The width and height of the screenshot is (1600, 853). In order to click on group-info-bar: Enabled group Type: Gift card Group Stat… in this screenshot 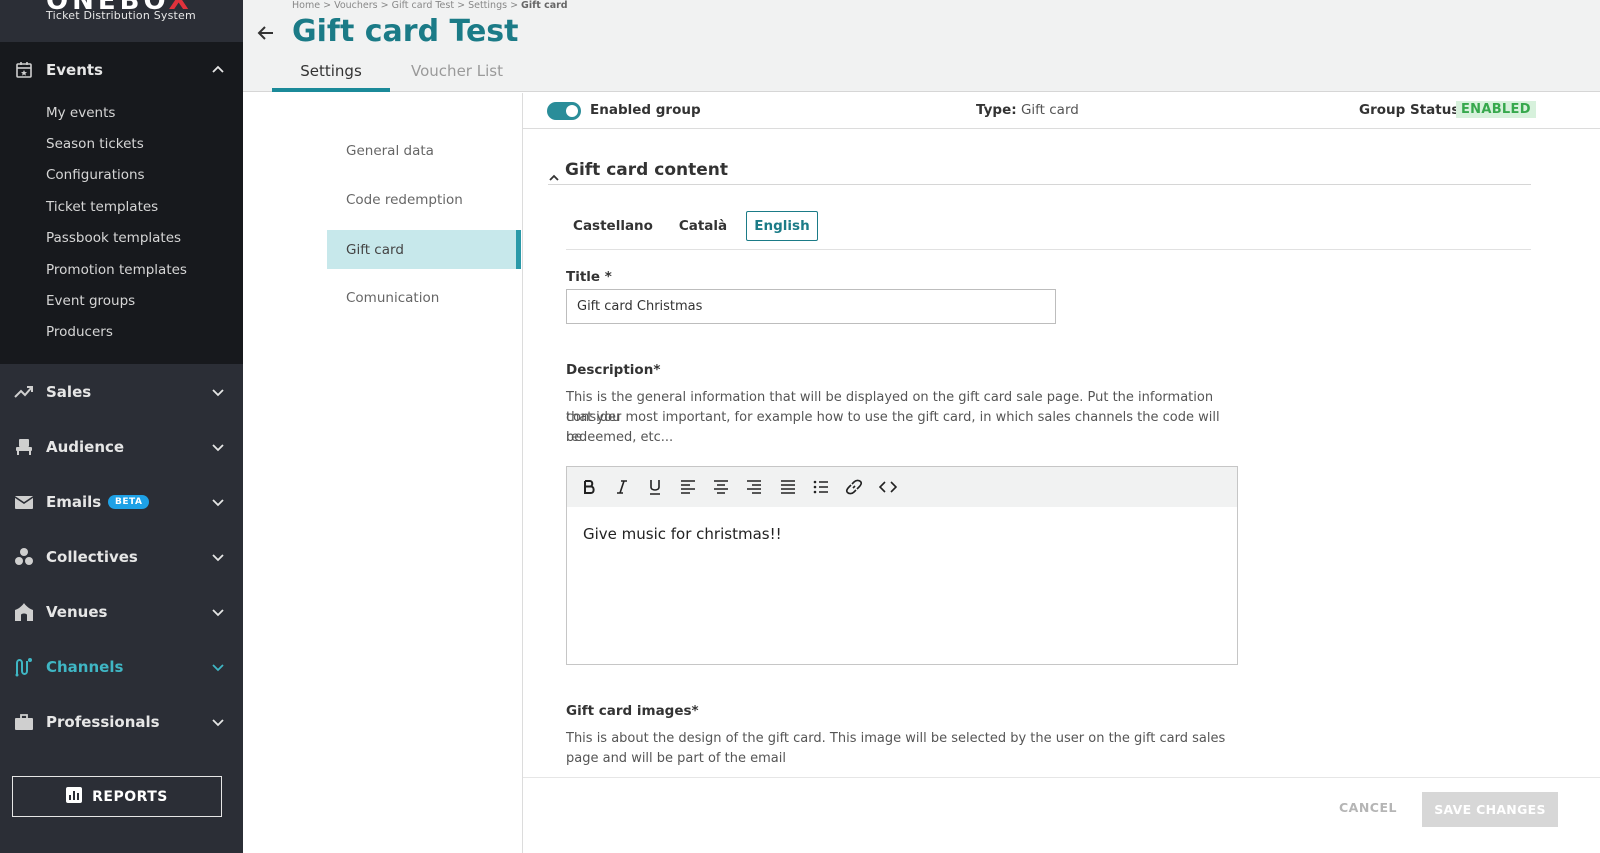, I will do `click(1061, 111)`.